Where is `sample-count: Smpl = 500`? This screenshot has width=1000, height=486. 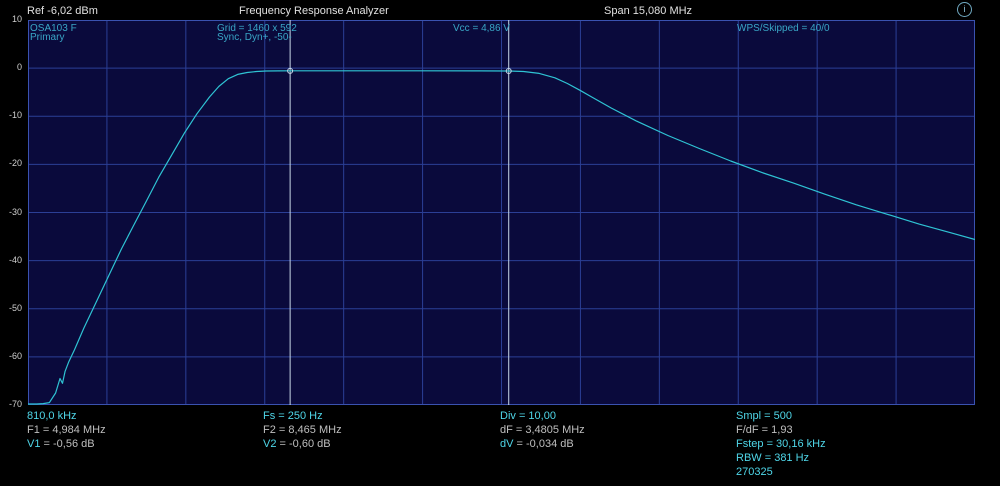
sample-count: Smpl = 500 is located at coordinates (764, 416).